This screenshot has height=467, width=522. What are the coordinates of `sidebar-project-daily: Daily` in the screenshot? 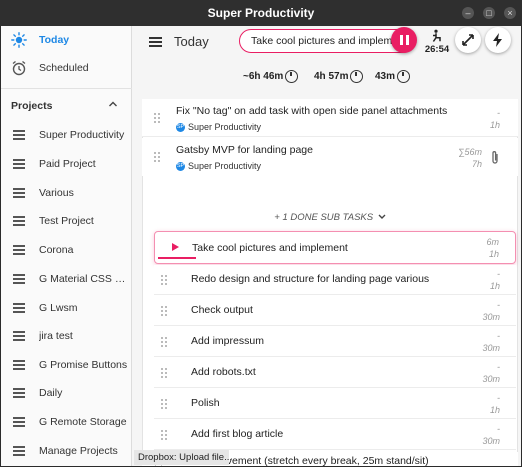 It's located at (66, 393).